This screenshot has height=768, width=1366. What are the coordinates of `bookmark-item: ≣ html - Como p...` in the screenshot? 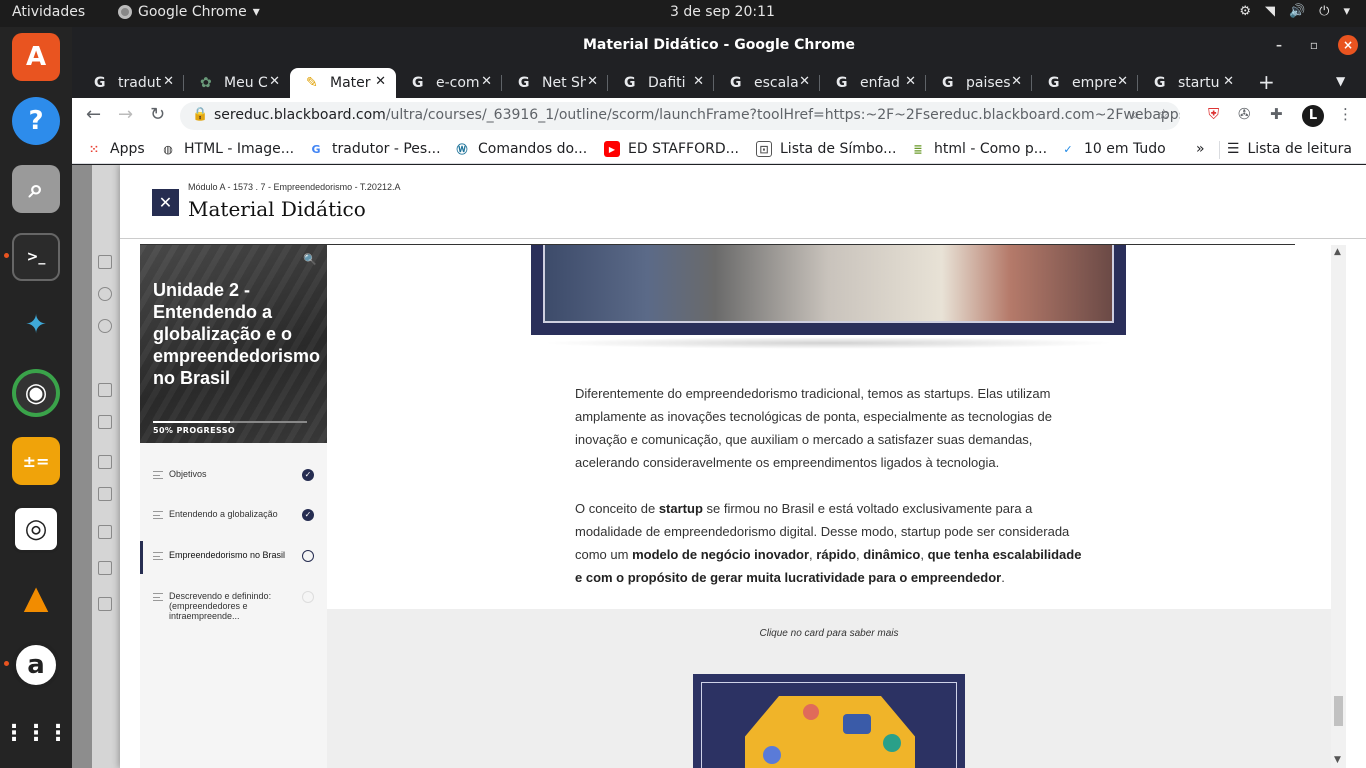 It's located at (978, 149).